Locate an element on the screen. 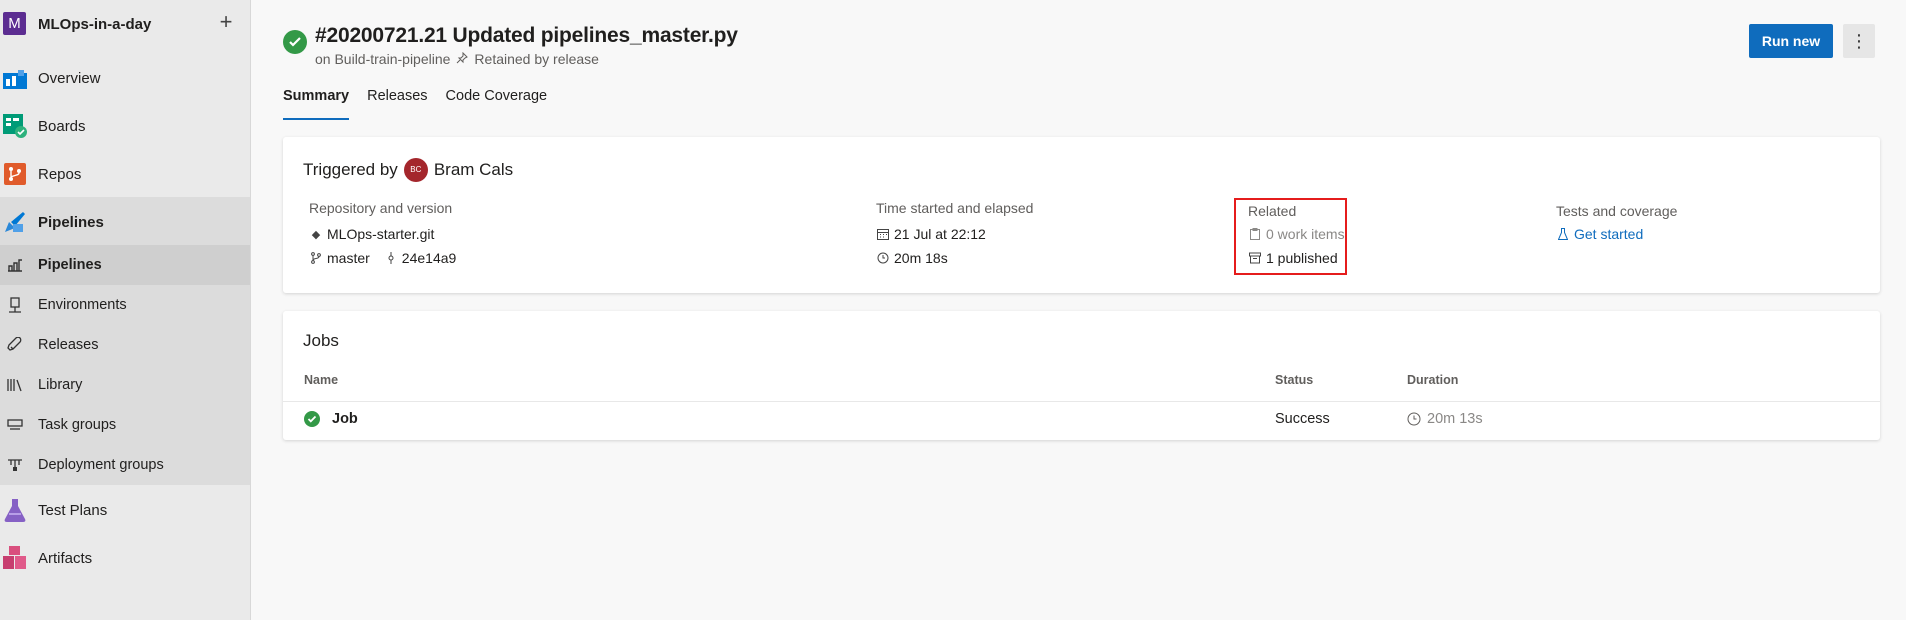 Image resolution: width=1906 pixels, height=620 pixels. sidebar-subitem-pipelines: Pipelines is located at coordinates (125, 265).